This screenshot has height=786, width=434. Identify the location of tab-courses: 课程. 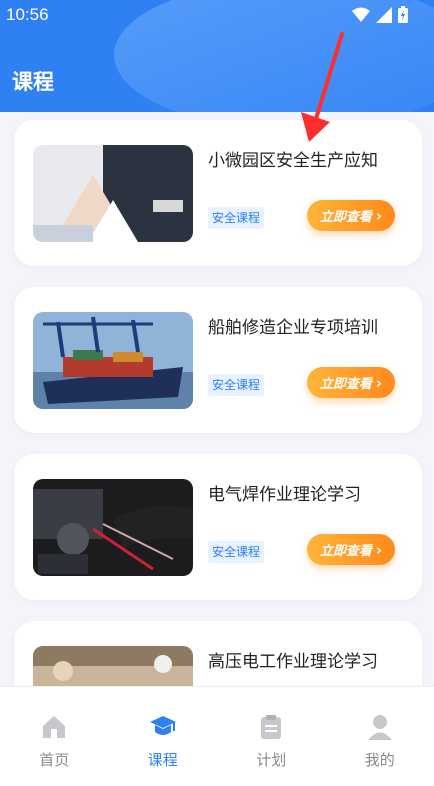
(163, 736).